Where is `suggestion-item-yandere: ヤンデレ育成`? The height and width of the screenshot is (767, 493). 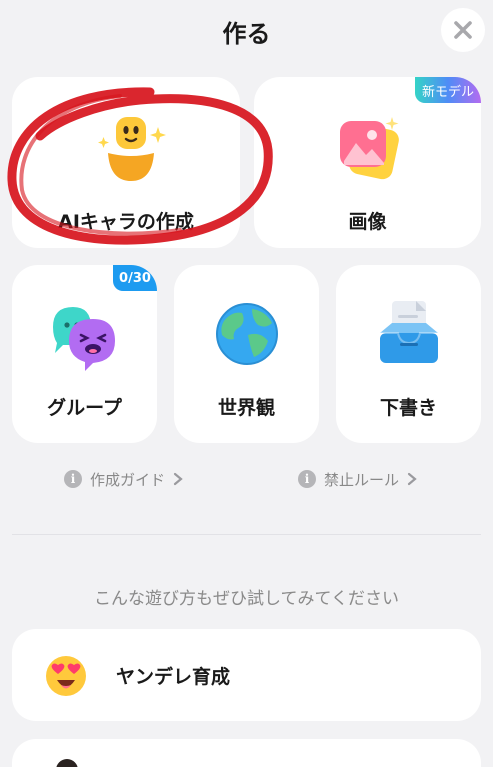
suggestion-item-yandere: ヤンデレ育成 is located at coordinates (246, 675).